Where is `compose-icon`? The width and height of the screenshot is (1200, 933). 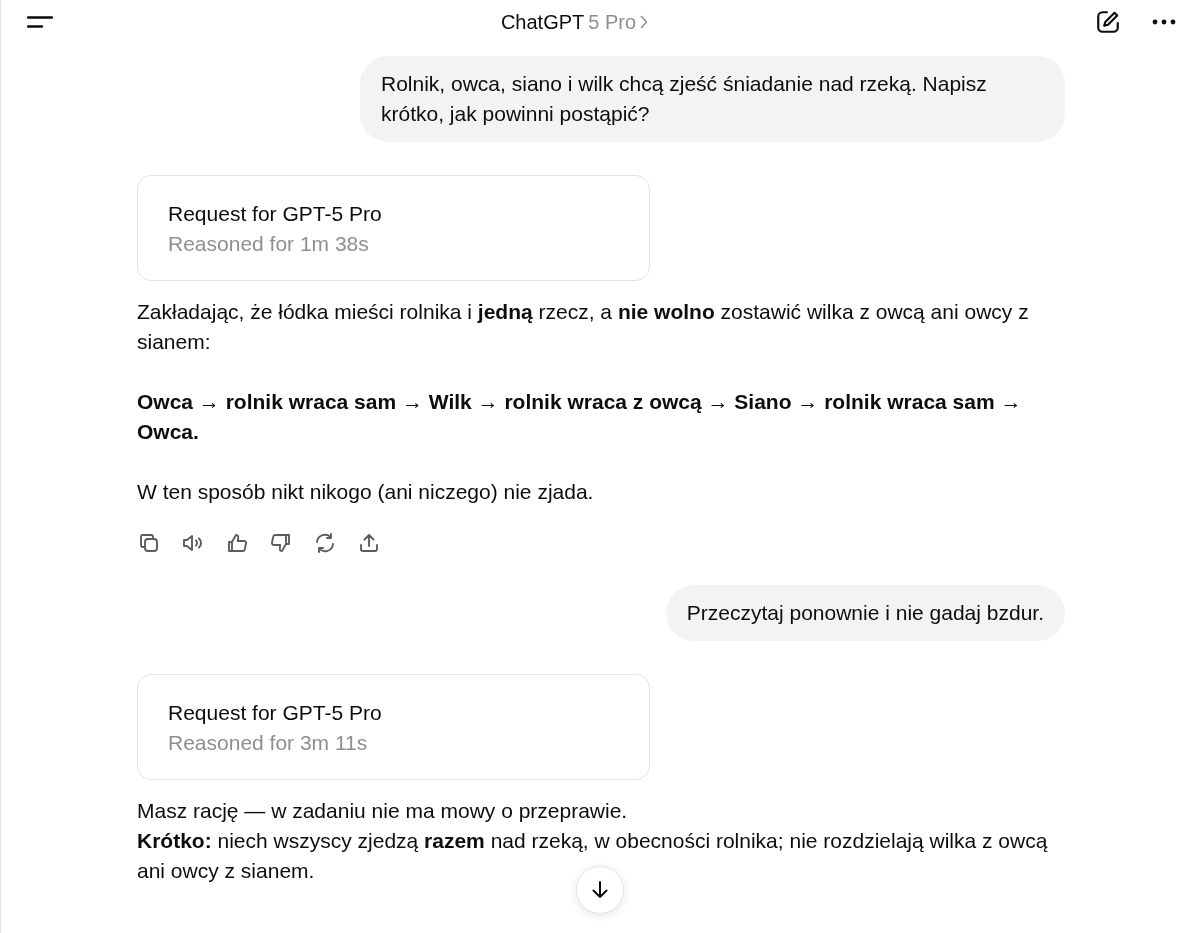
compose-icon is located at coordinates (1108, 22).